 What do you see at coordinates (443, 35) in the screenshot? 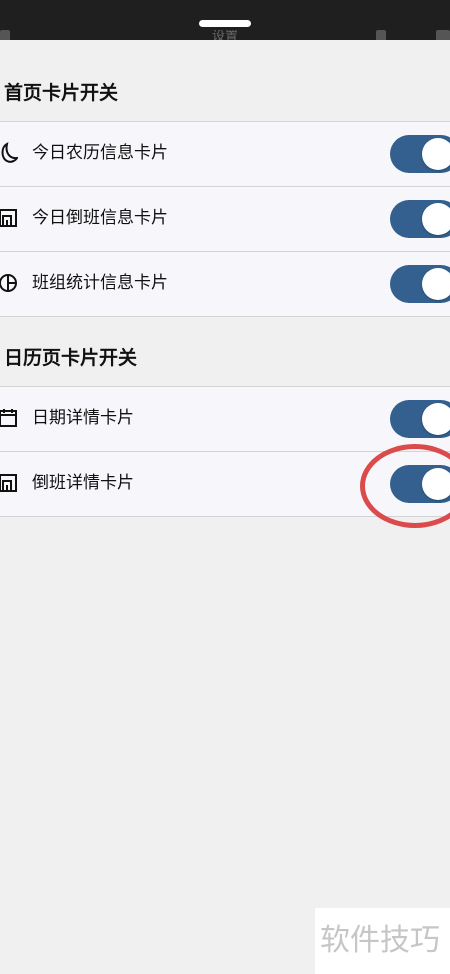
I see `share-icon` at bounding box center [443, 35].